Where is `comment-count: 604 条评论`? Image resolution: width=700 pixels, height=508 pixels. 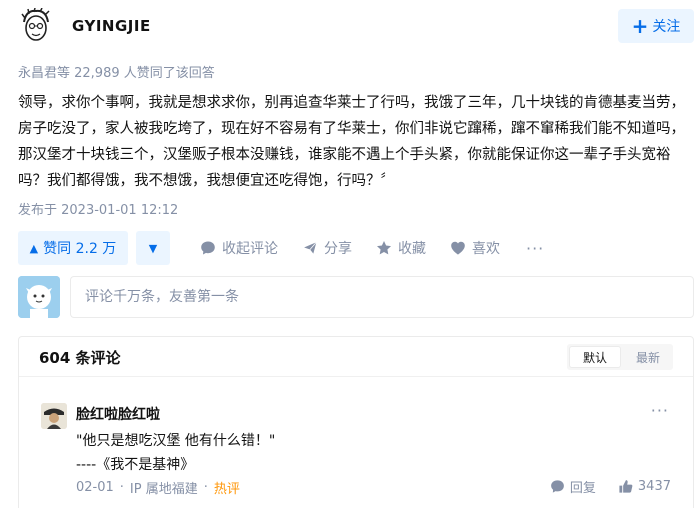
comment-count: 604 条评论 is located at coordinates (80, 358).